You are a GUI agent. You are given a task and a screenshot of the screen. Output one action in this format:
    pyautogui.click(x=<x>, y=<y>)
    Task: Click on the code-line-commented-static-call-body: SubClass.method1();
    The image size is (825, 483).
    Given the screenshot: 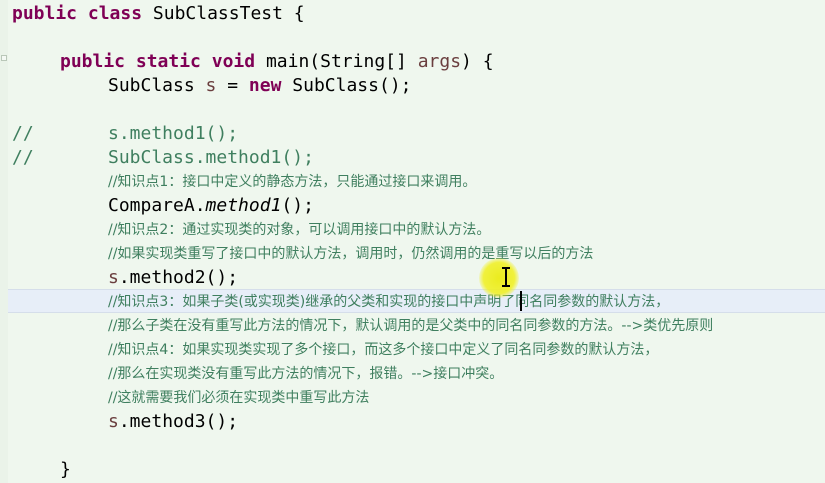 What is the action you would take?
    pyautogui.click(x=211, y=158)
    